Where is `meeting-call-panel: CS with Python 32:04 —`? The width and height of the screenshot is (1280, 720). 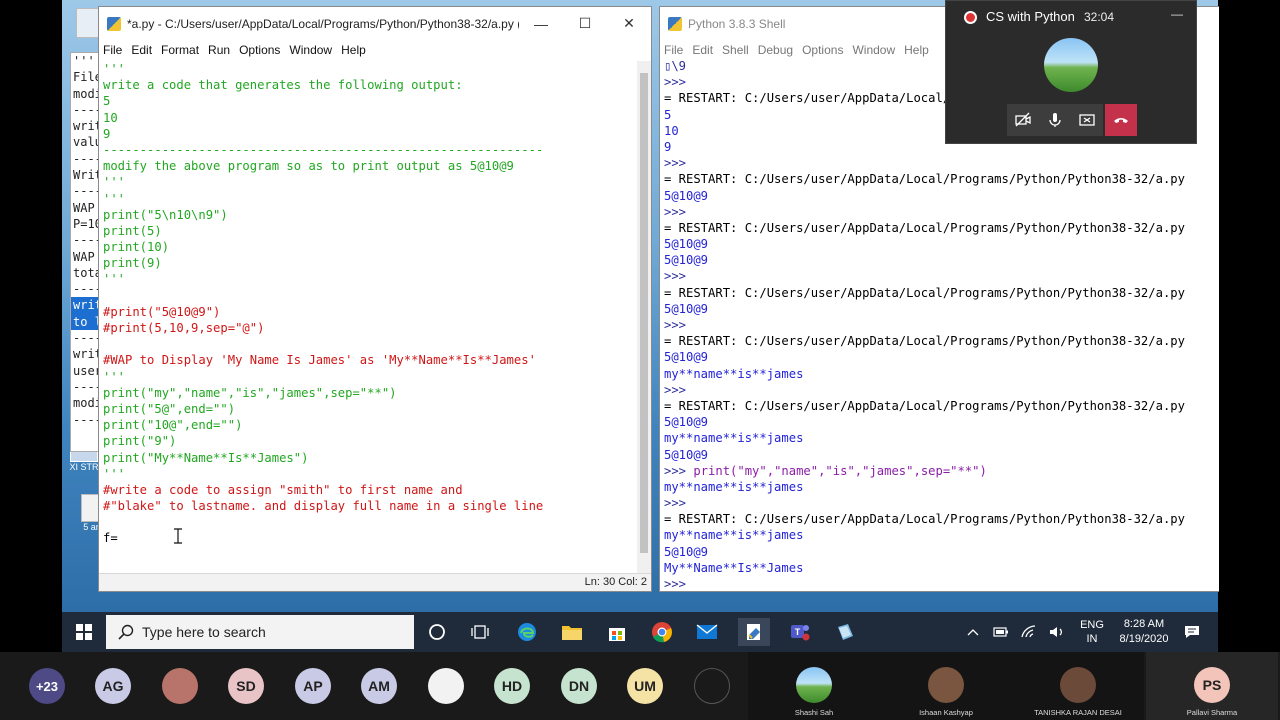
meeting-call-panel: CS with Python 32:04 — is located at coordinates (1071, 72).